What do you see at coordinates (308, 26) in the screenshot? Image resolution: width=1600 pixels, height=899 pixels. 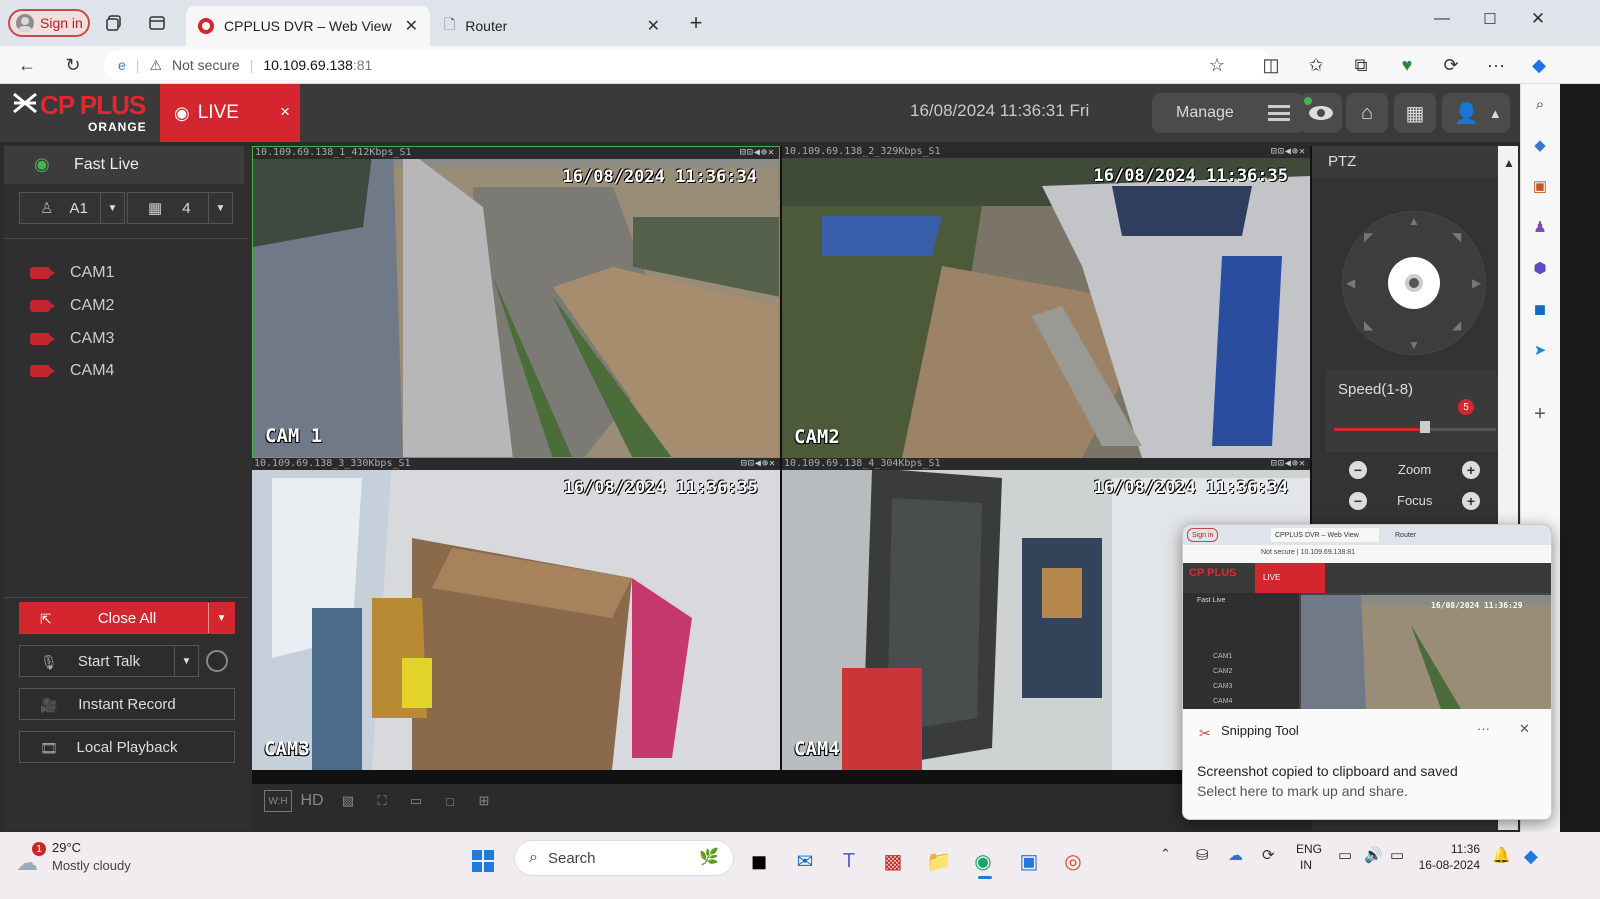 I see `tab-cpplus: CPPLUS DVR – Web View ✕` at bounding box center [308, 26].